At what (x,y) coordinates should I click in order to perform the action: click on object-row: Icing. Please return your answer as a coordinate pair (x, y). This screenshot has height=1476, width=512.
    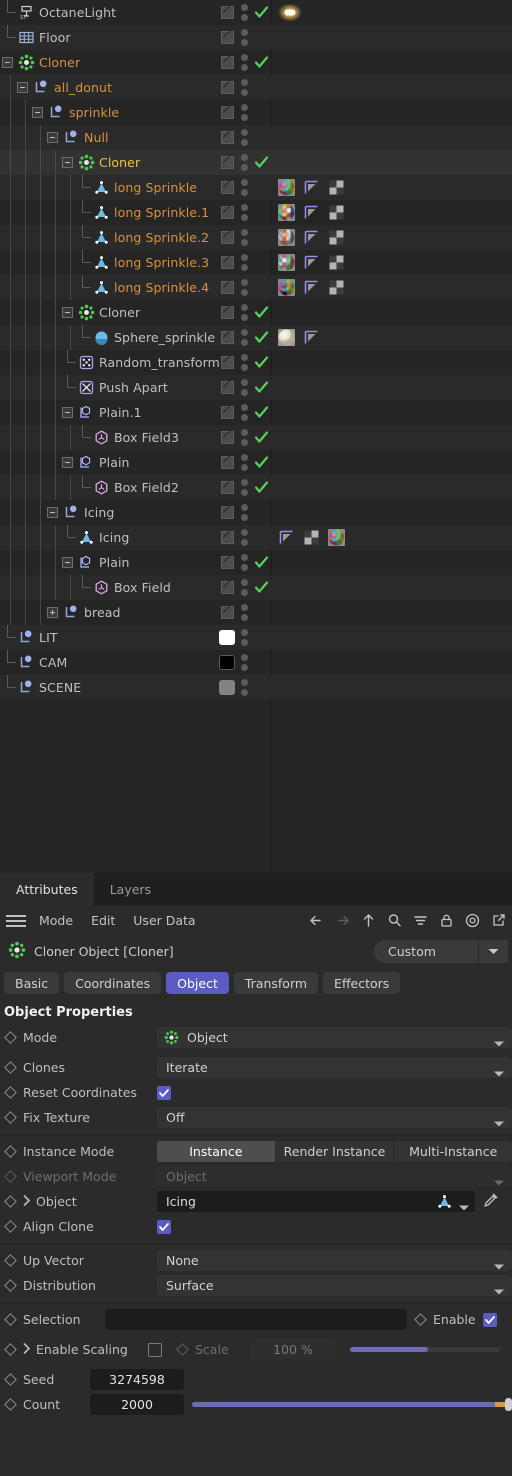
    Looking at the image, I should click on (256, 537).